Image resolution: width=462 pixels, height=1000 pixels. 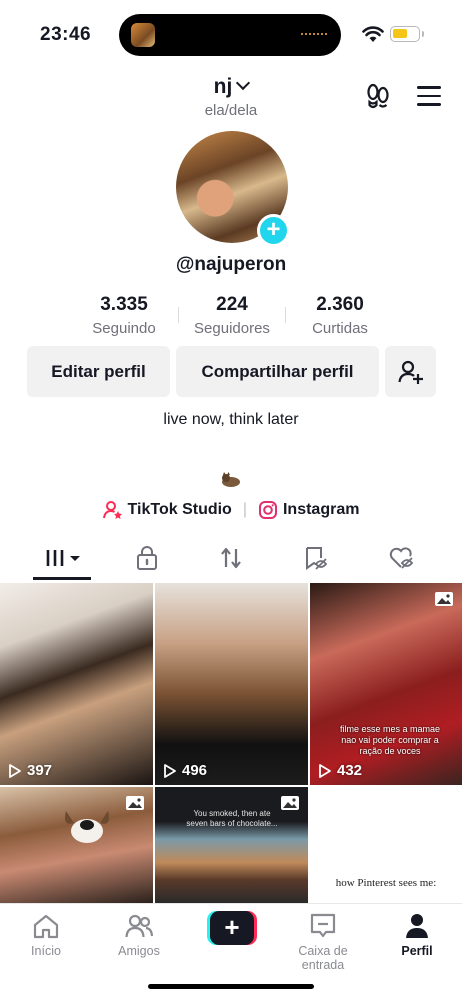 What do you see at coordinates (314, 35) in the screenshot?
I see `activity-indicator` at bounding box center [314, 35].